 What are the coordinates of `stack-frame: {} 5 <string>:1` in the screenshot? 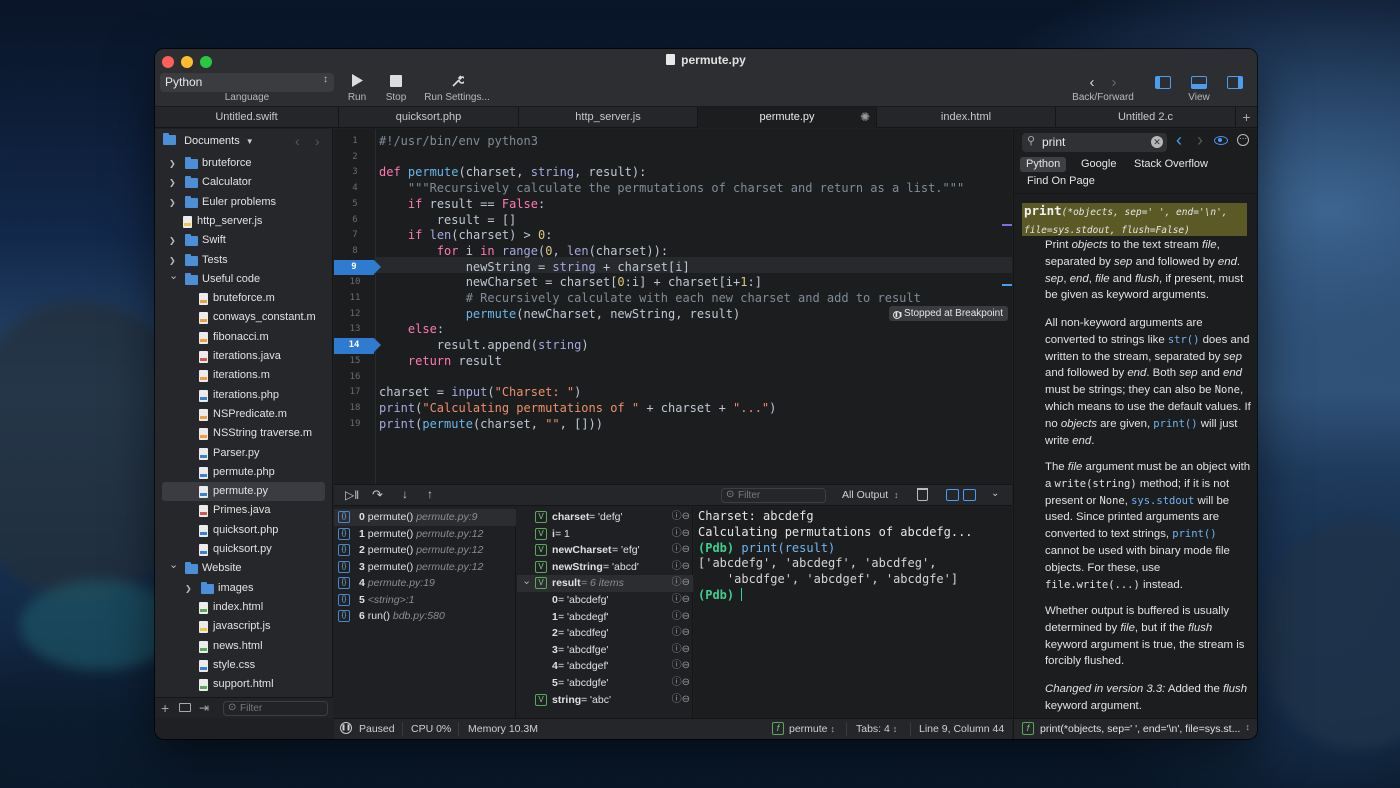 It's located at (425, 600).